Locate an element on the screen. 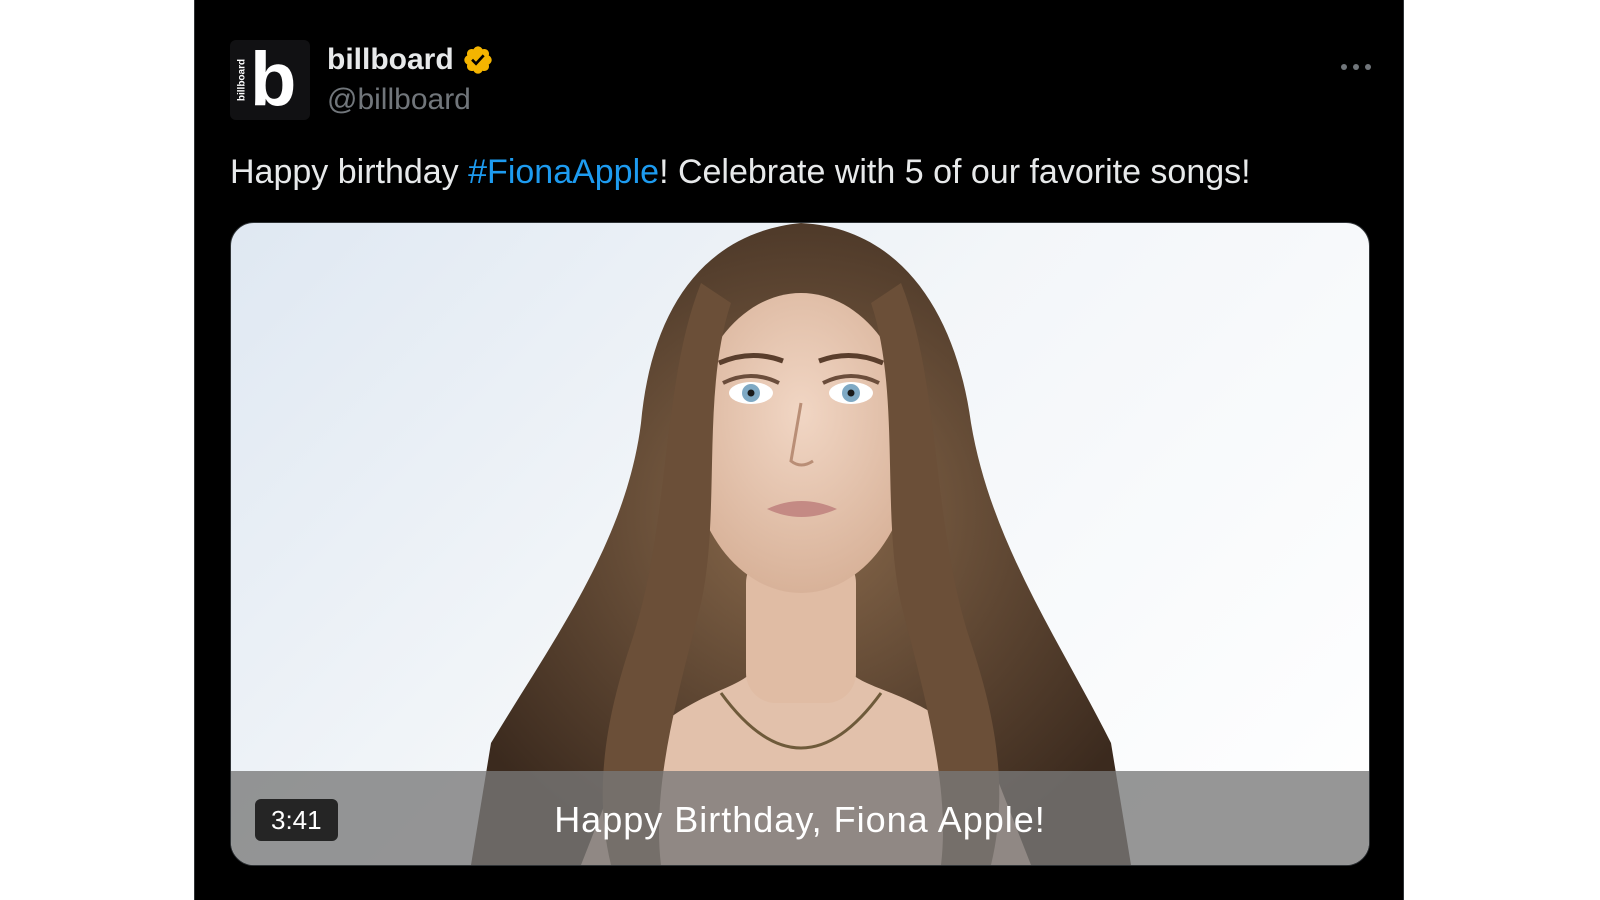 Image resolution: width=1600 pixels, height=900 pixels. hashtag-link: #FionaApple is located at coordinates (563, 172).